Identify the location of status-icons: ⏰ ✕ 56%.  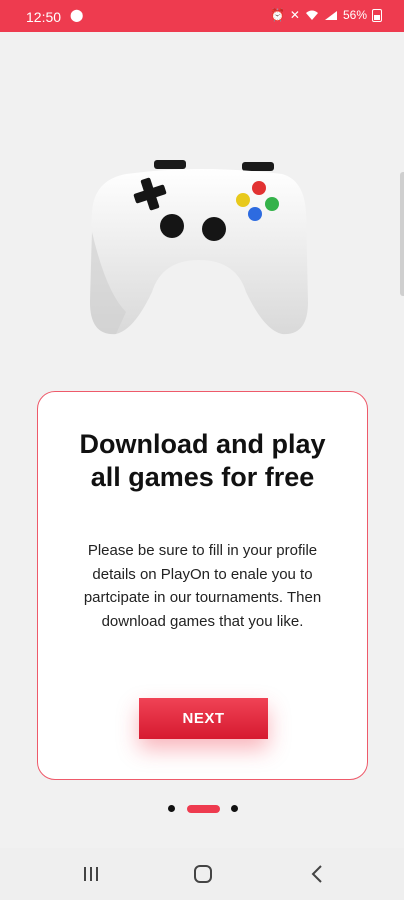
(326, 15).